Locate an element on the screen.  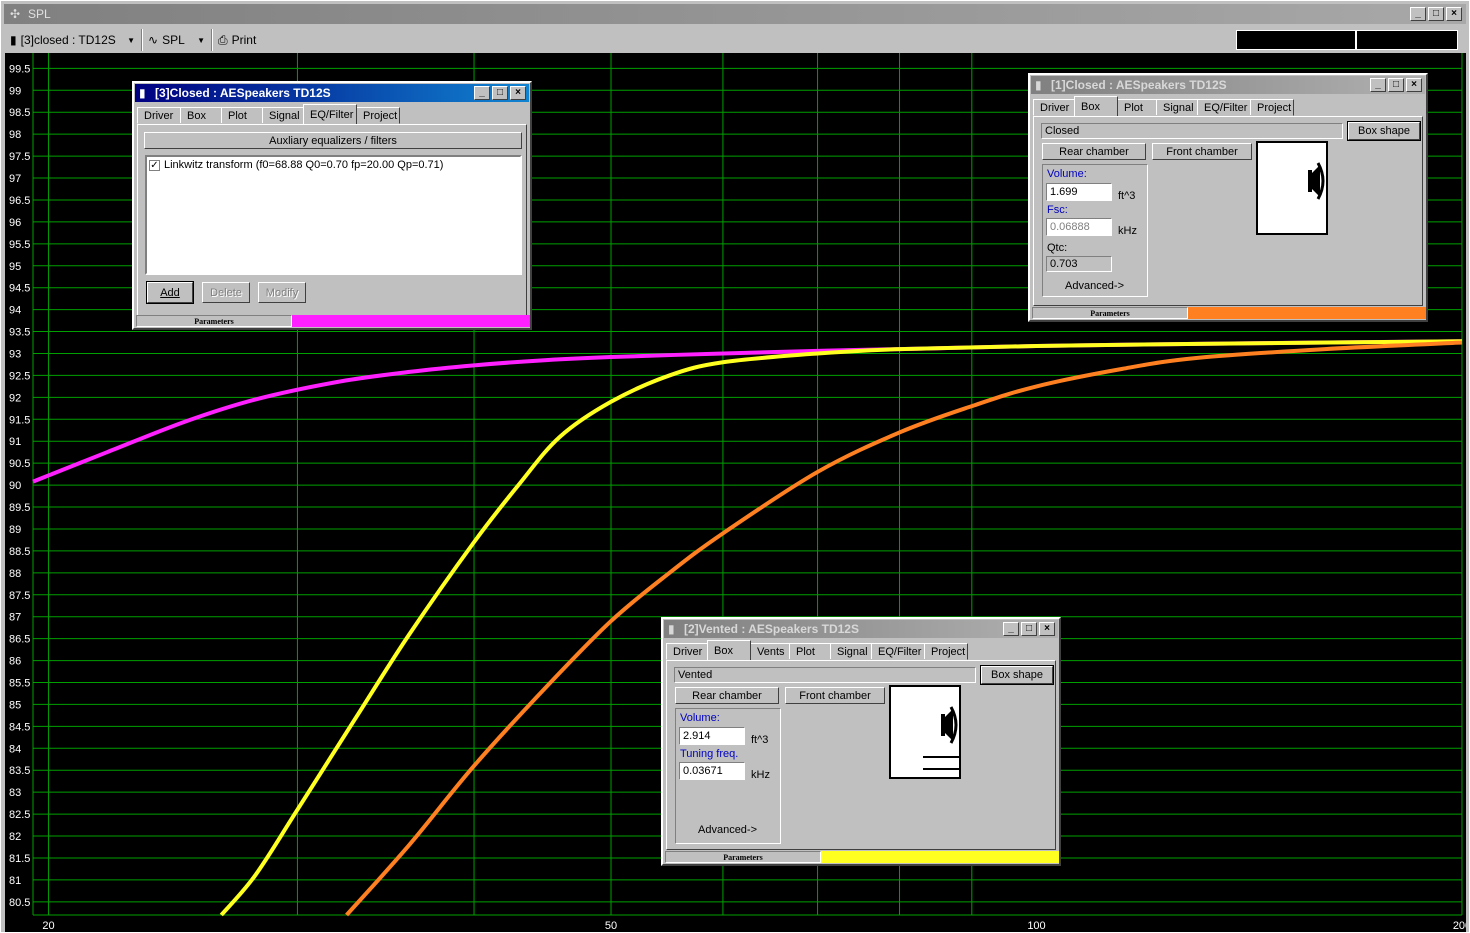
y-tick-label: 83.5 is located at coordinates (19, 771).